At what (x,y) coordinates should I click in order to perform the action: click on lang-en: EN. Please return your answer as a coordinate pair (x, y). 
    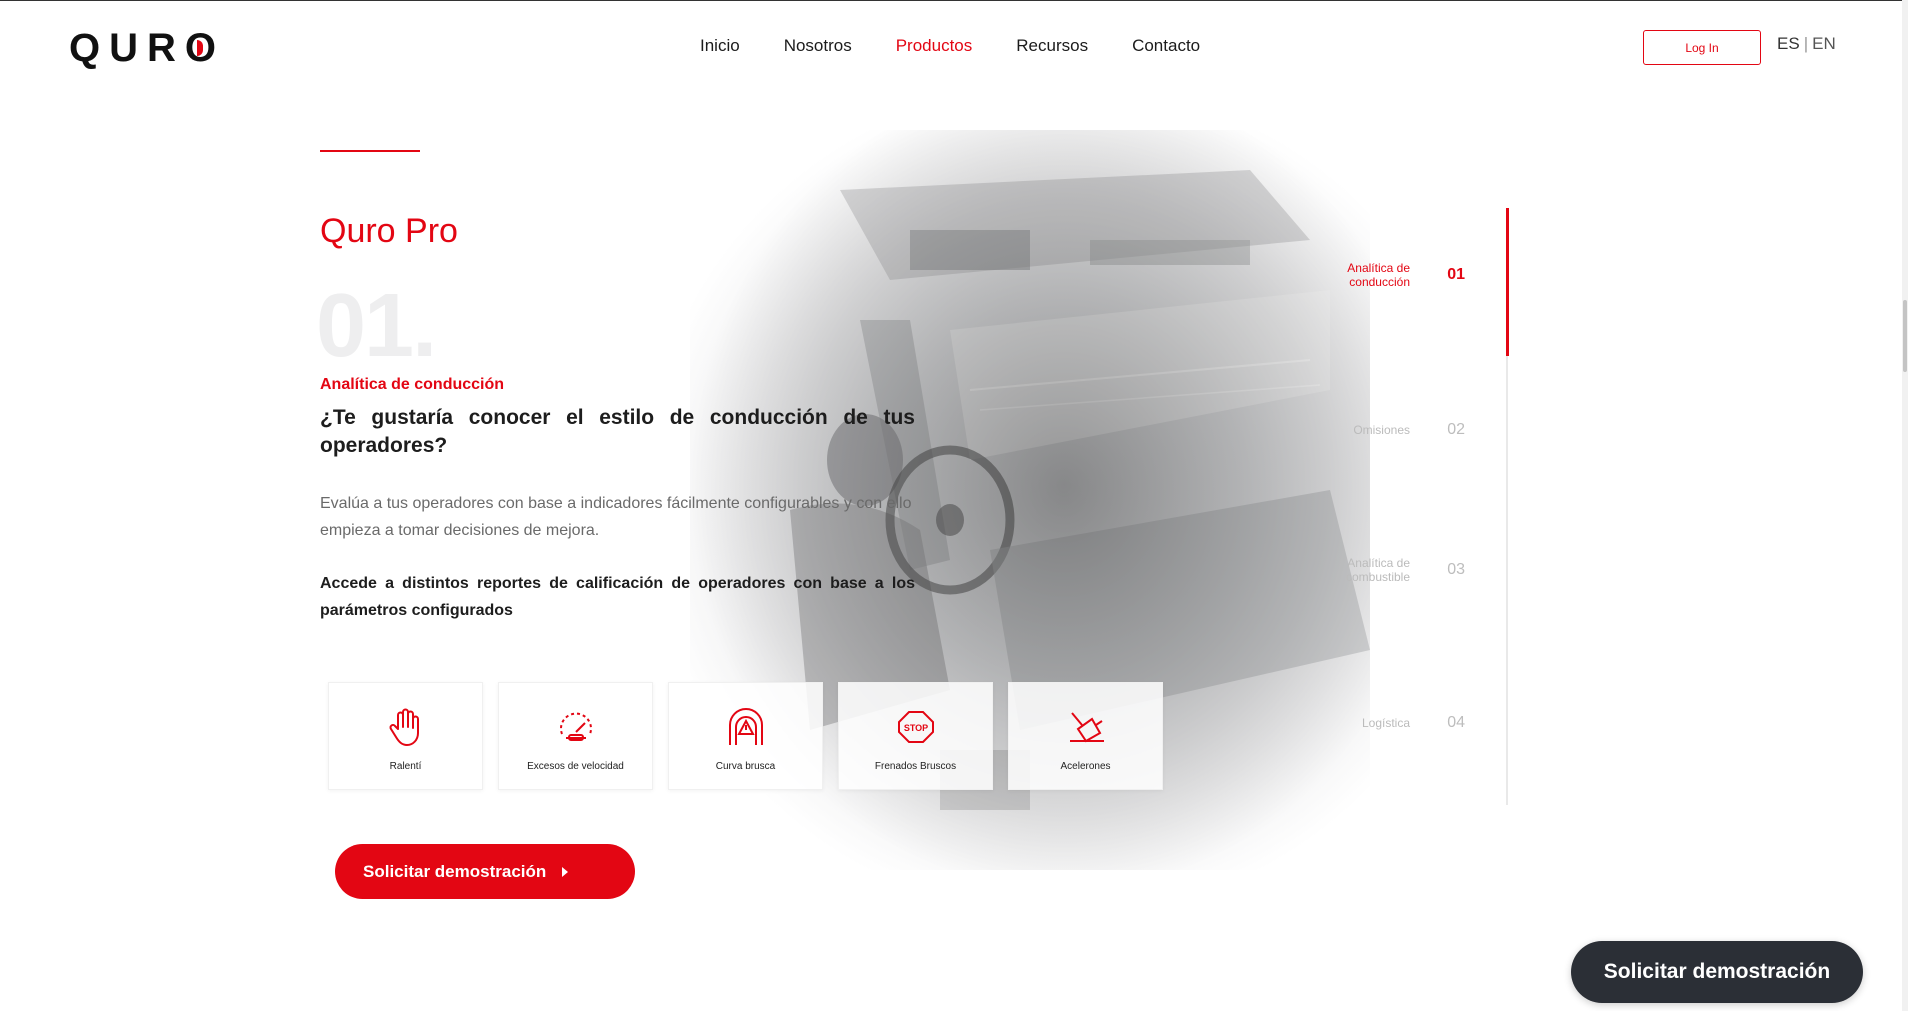
    Looking at the image, I should click on (1824, 43).